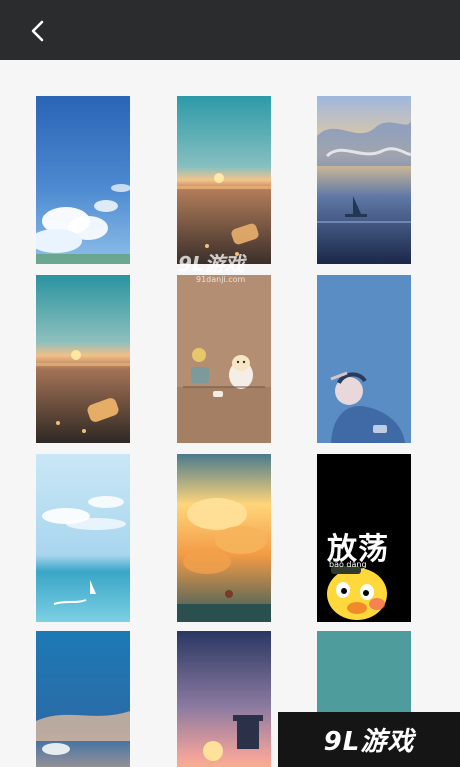 The width and height of the screenshot is (460, 767). Describe the element at coordinates (348, 564) in the screenshot. I see `wallpaper-subtext: bāo dàng` at that location.